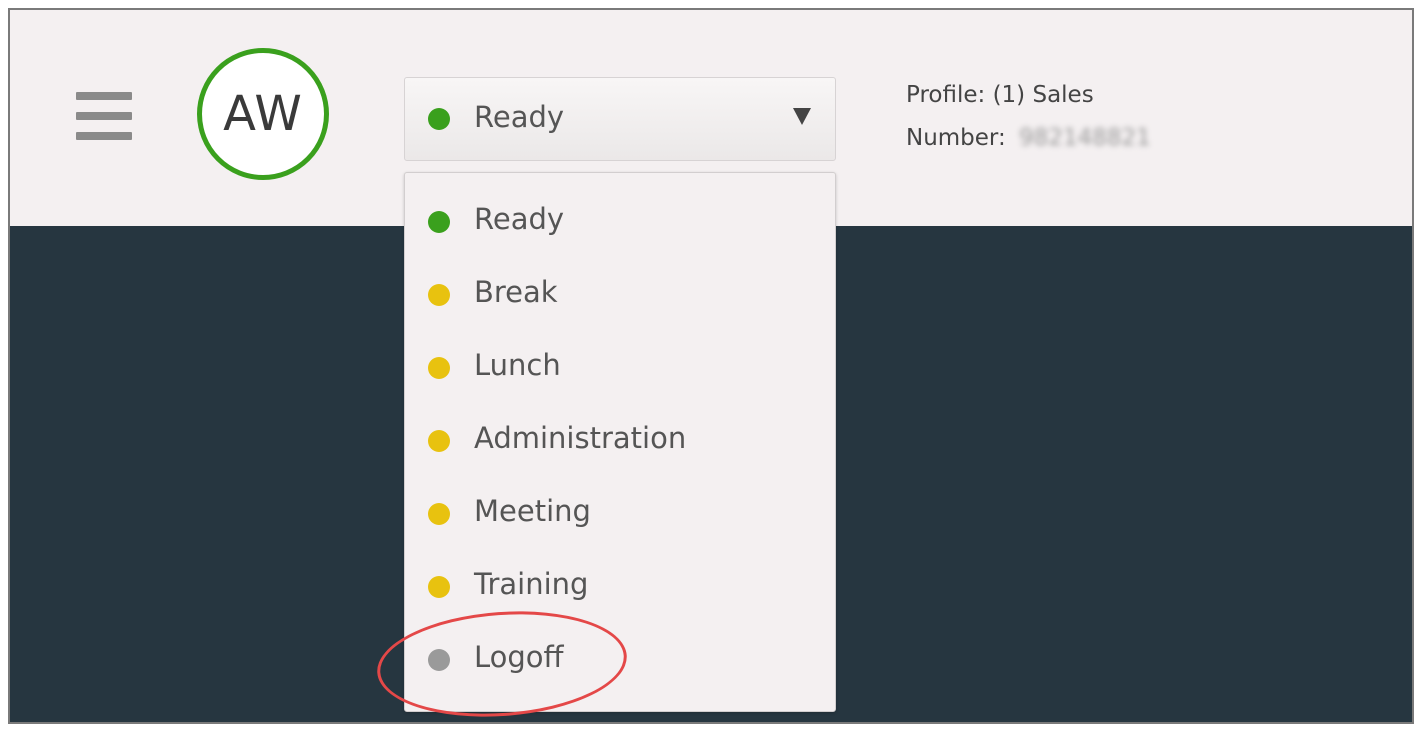  What do you see at coordinates (802, 116) in the screenshot?
I see `caret-down-icon` at bounding box center [802, 116].